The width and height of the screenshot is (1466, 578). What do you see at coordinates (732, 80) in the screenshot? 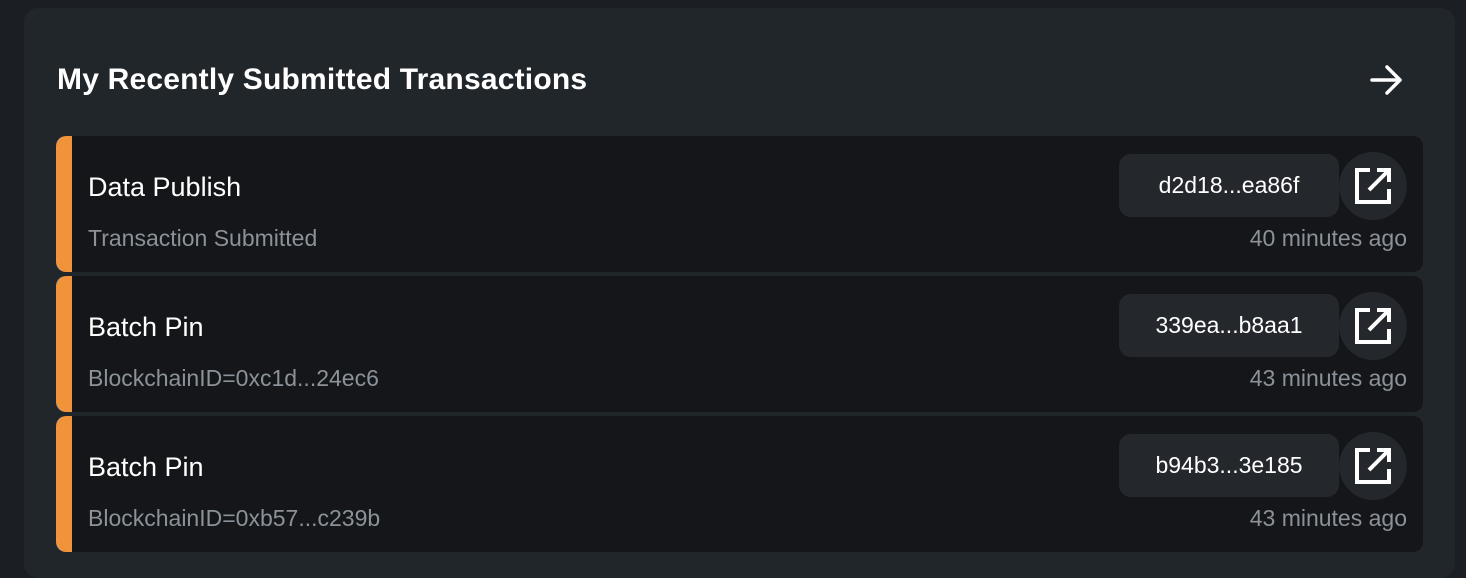
I see `panel-header: My Recently Submitted Transactions` at bounding box center [732, 80].